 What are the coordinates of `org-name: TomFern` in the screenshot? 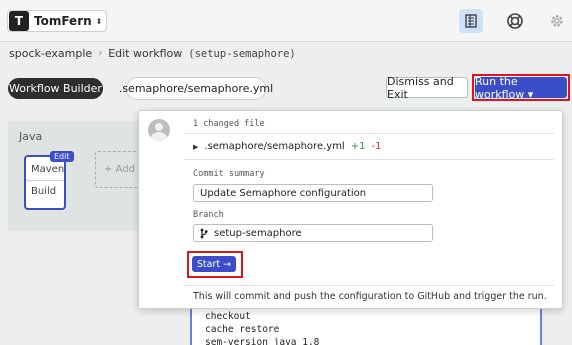 It's located at (63, 21).